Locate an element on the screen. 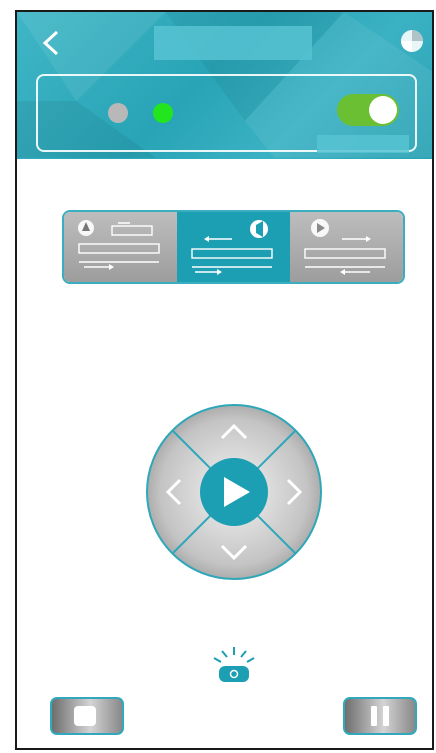  pause-button is located at coordinates (380, 716).